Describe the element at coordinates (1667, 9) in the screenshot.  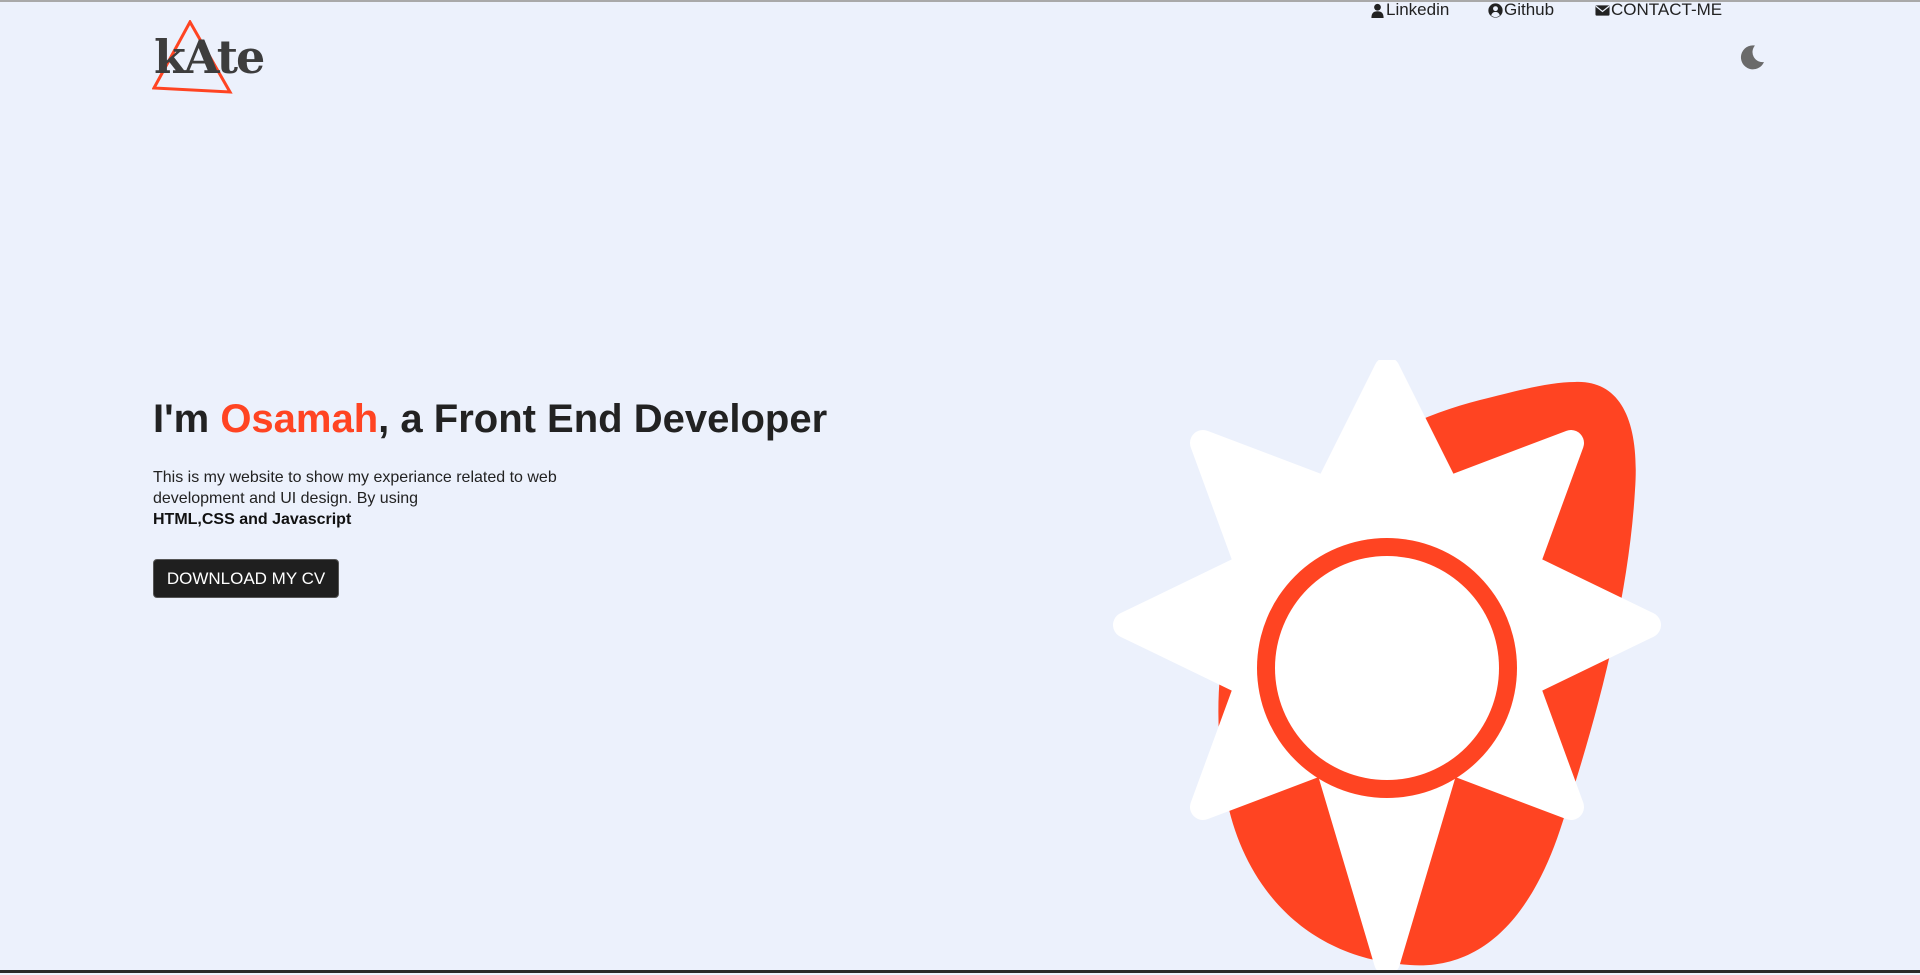
I see `nav-contact-label: CONTACT-ME` at that location.